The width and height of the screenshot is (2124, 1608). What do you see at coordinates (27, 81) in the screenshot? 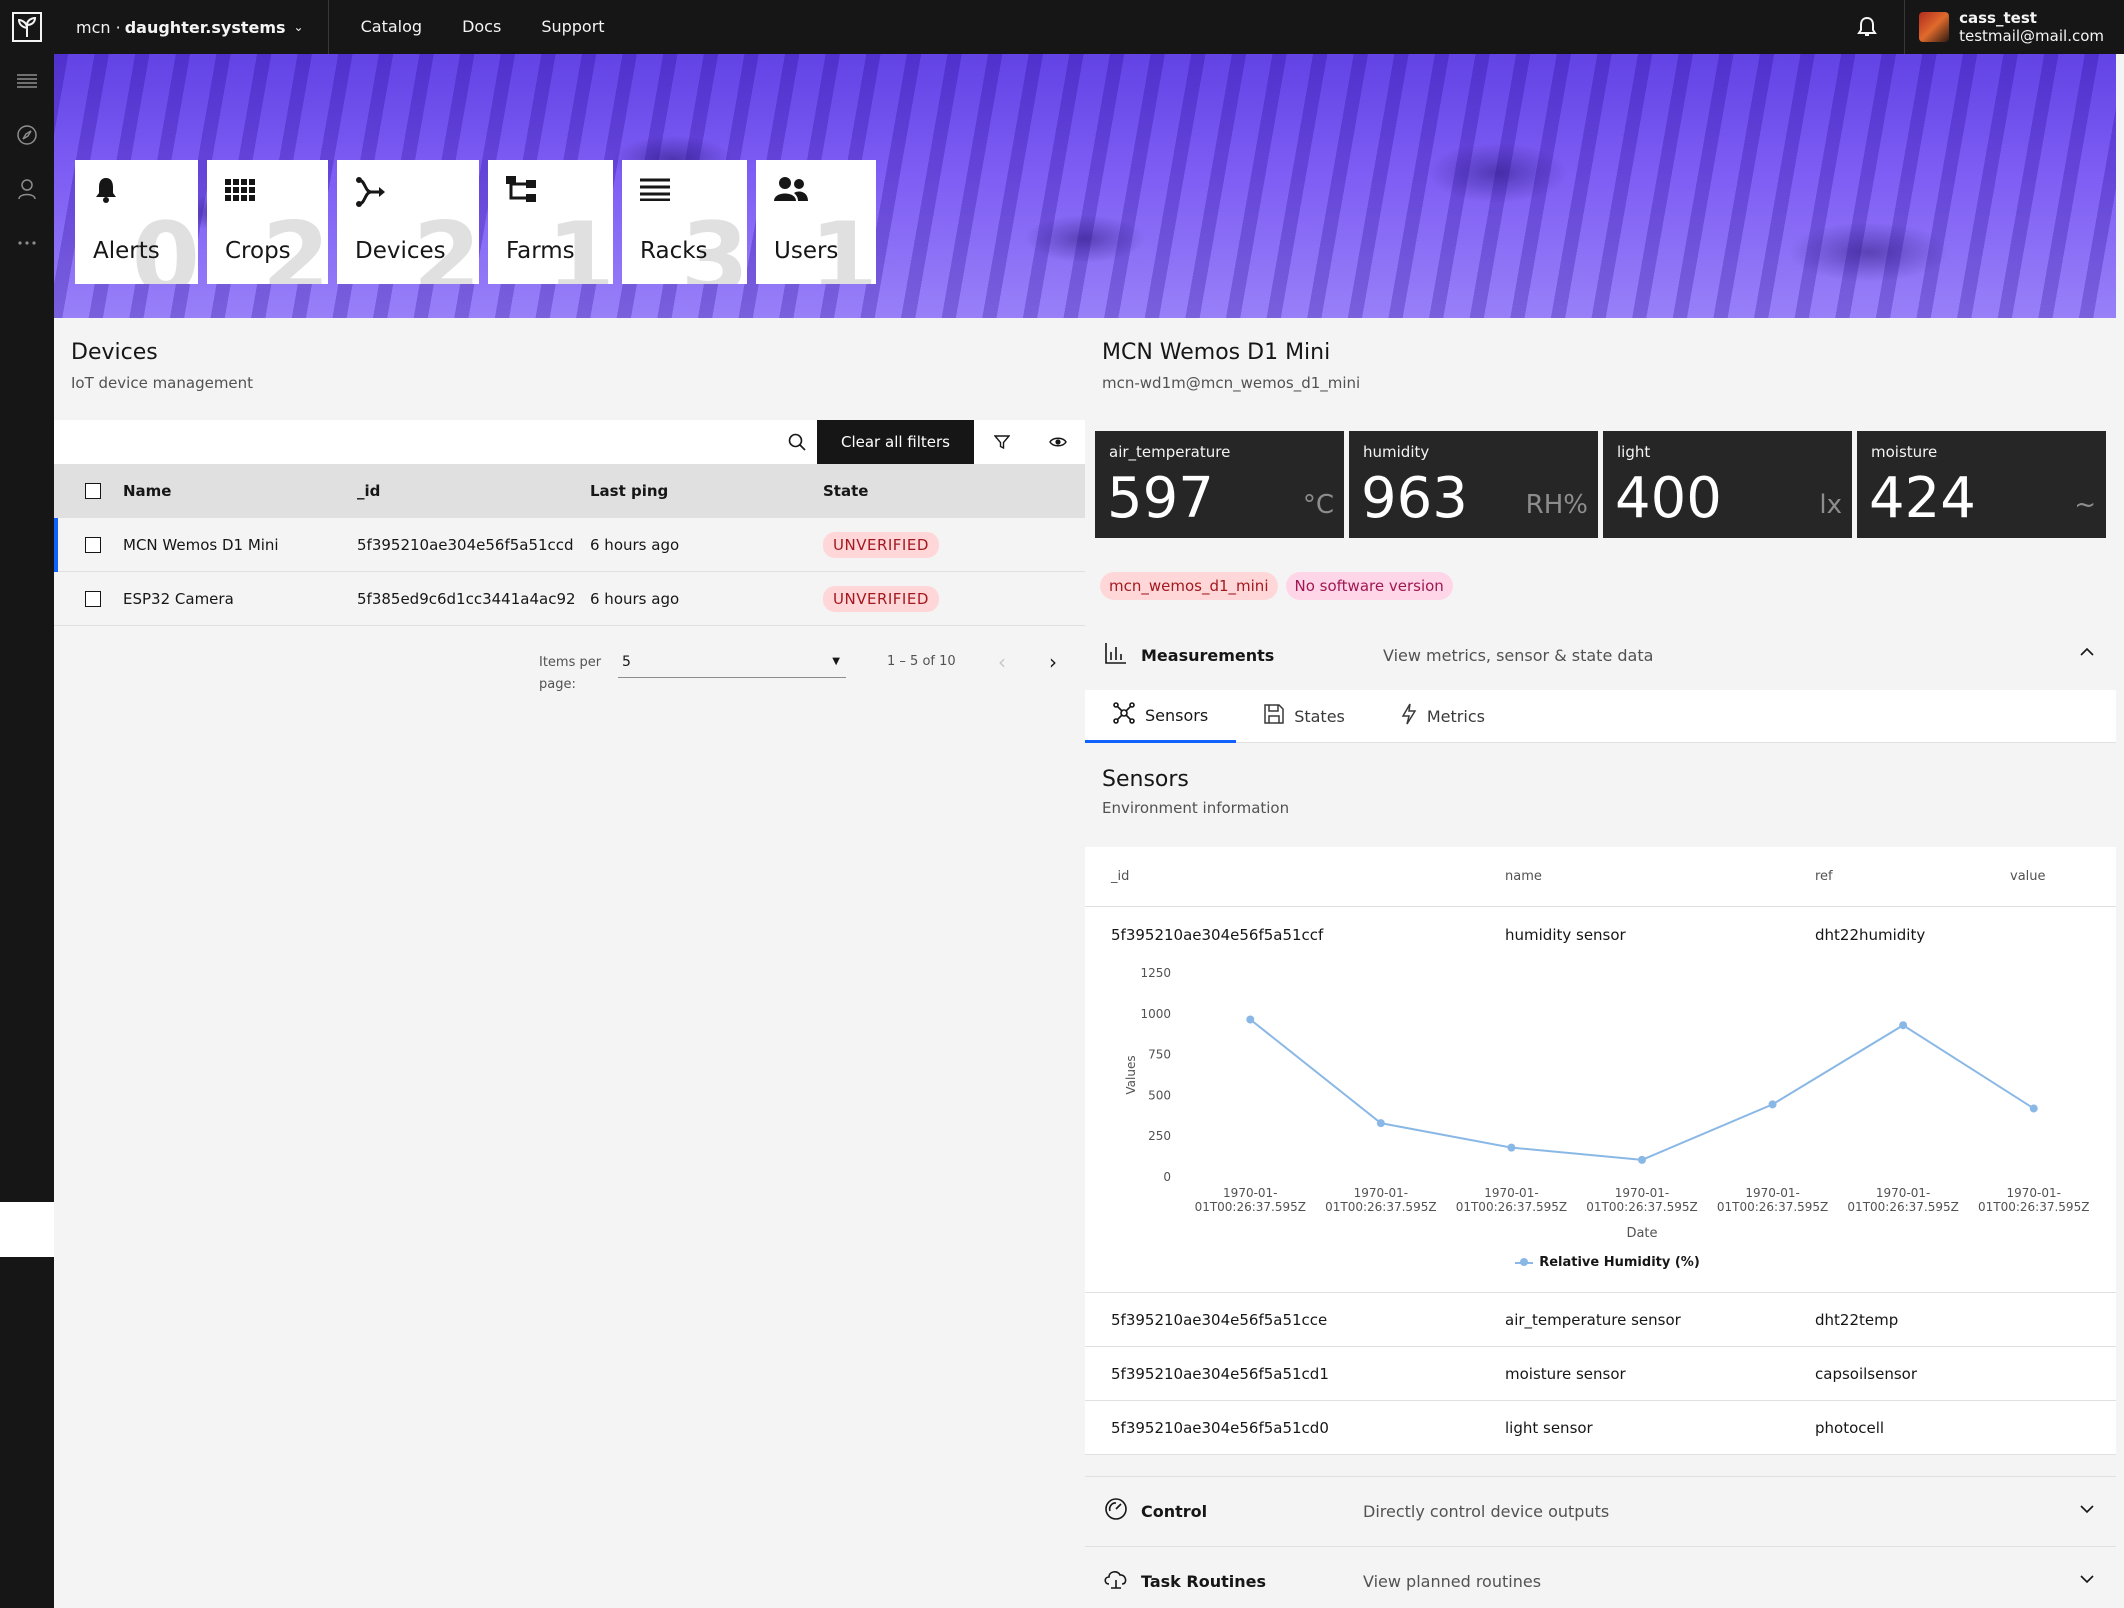
I see `menu-icon` at bounding box center [27, 81].